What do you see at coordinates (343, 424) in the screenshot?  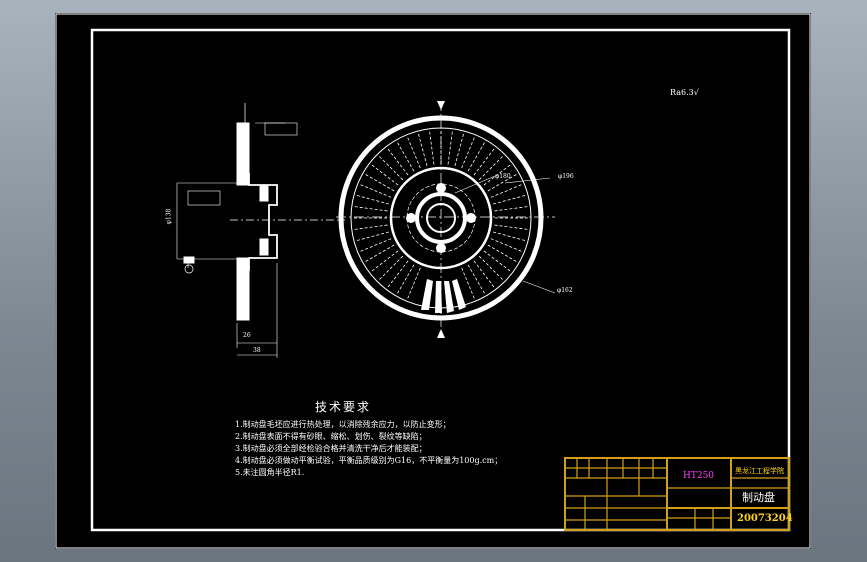 I see `requirement-item: 1.制动盘毛坯应进行热处理，以消除残余应力，以防止变形；` at bounding box center [343, 424].